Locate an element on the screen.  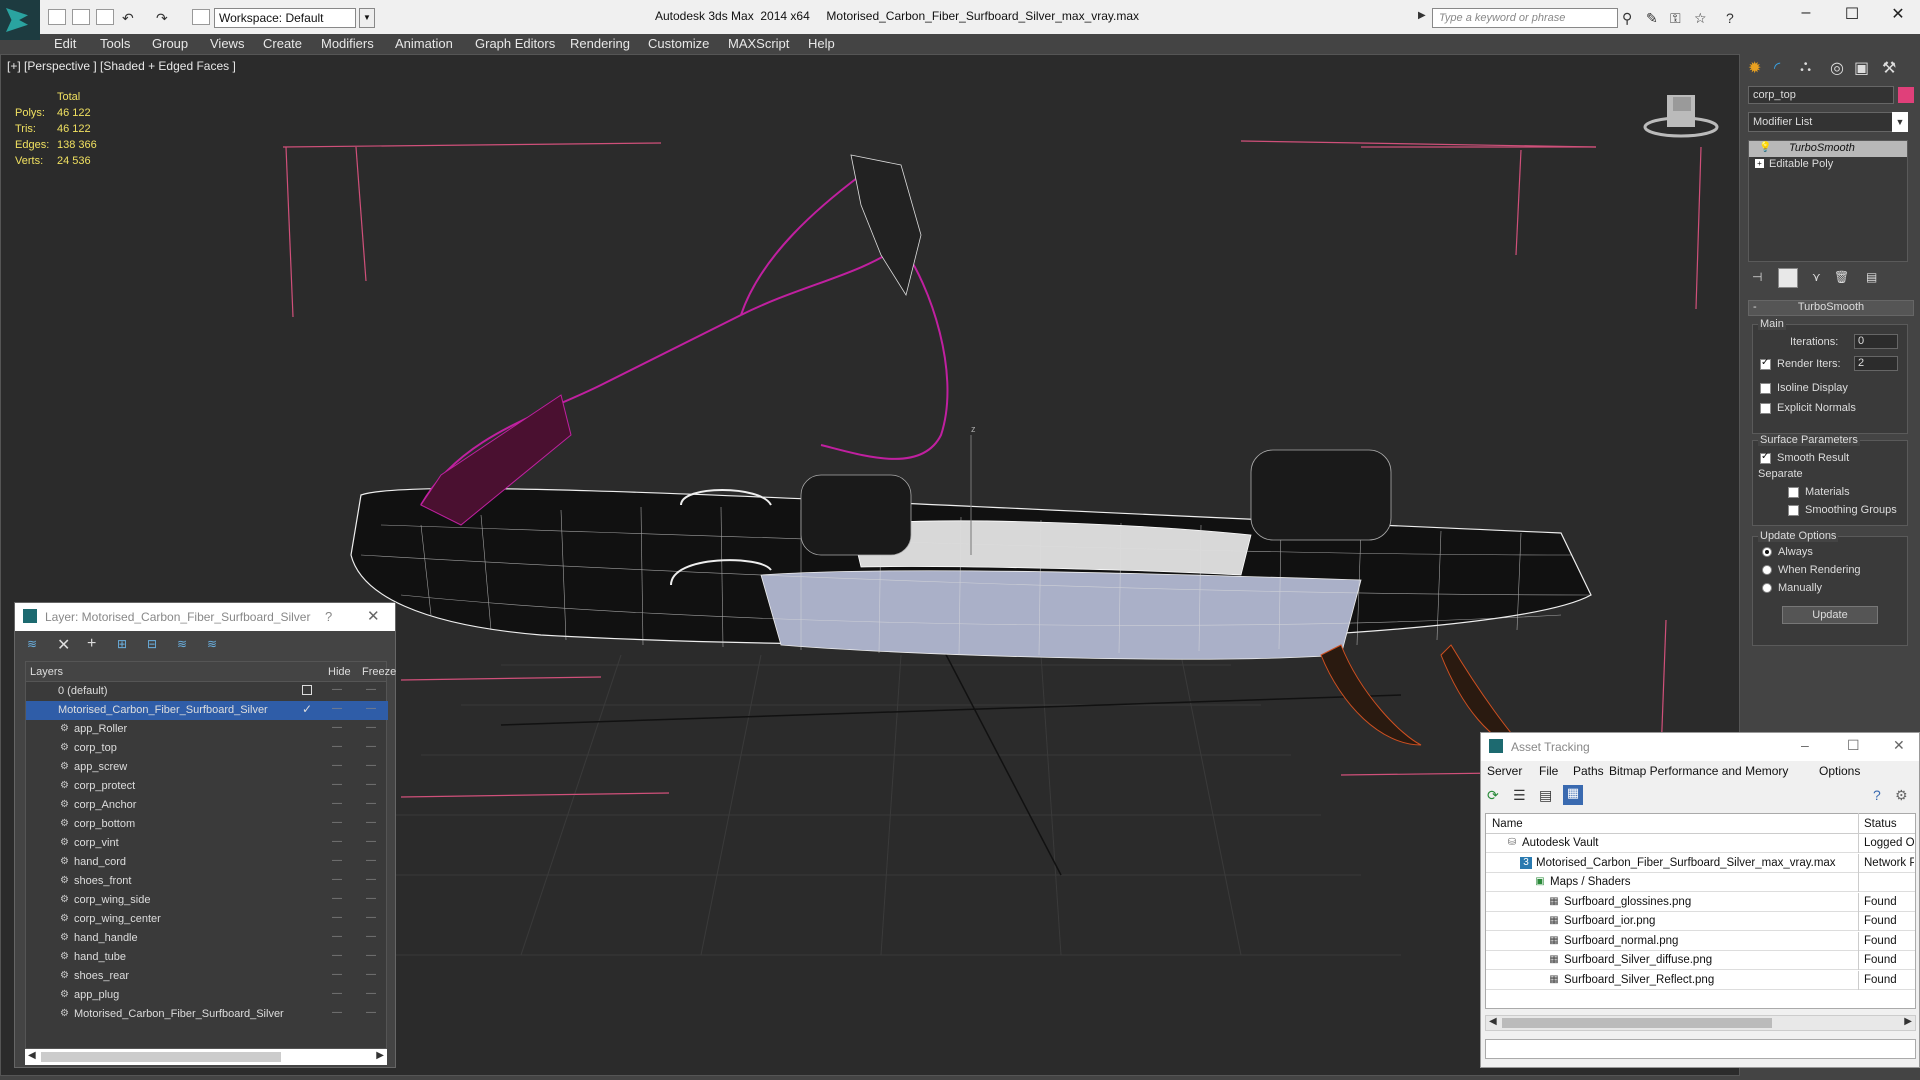
update-button: Update is located at coordinates (1830, 615).